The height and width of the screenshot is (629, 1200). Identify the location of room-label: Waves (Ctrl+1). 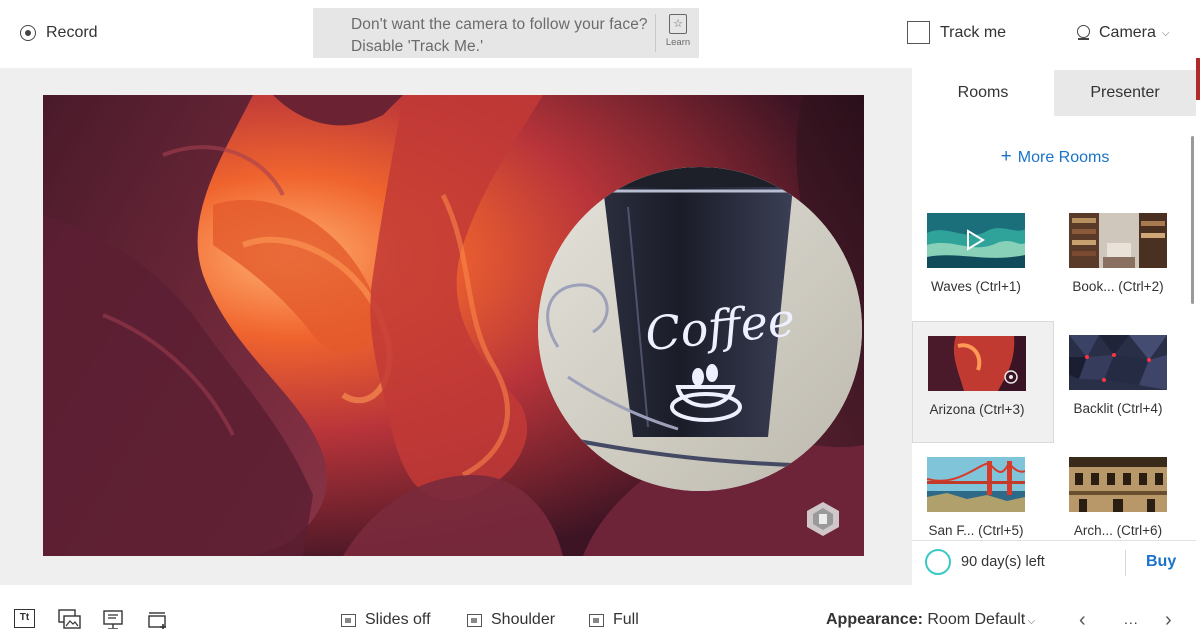
(976, 286).